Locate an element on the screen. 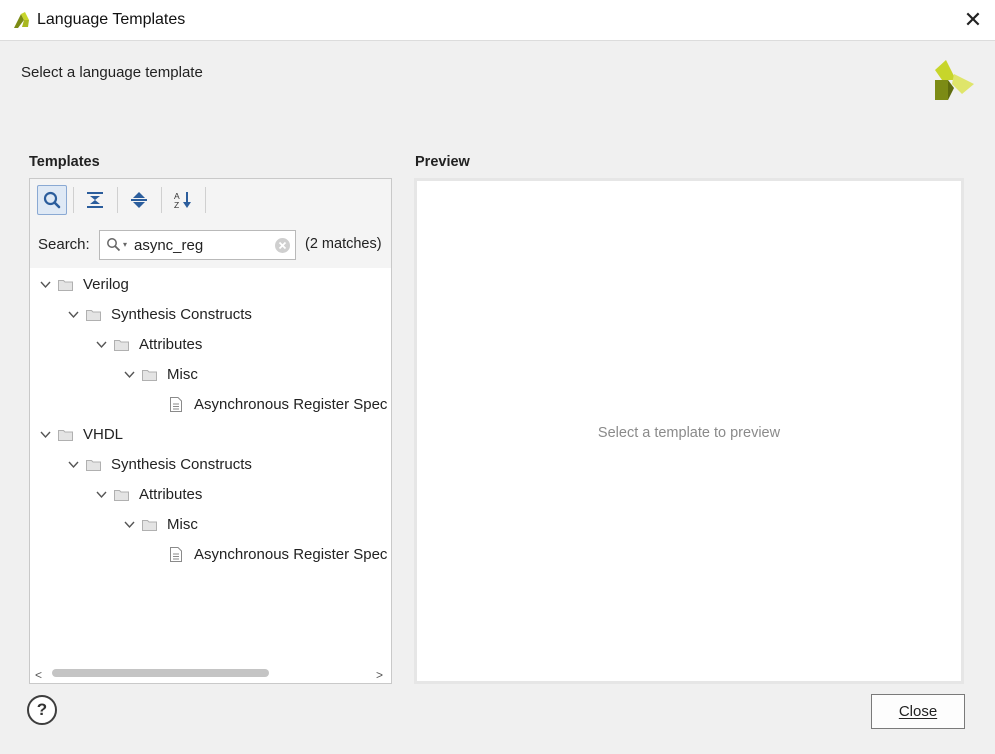 The width and height of the screenshot is (995, 754). preview-placeholder: Select a template to preview is located at coordinates (689, 433).